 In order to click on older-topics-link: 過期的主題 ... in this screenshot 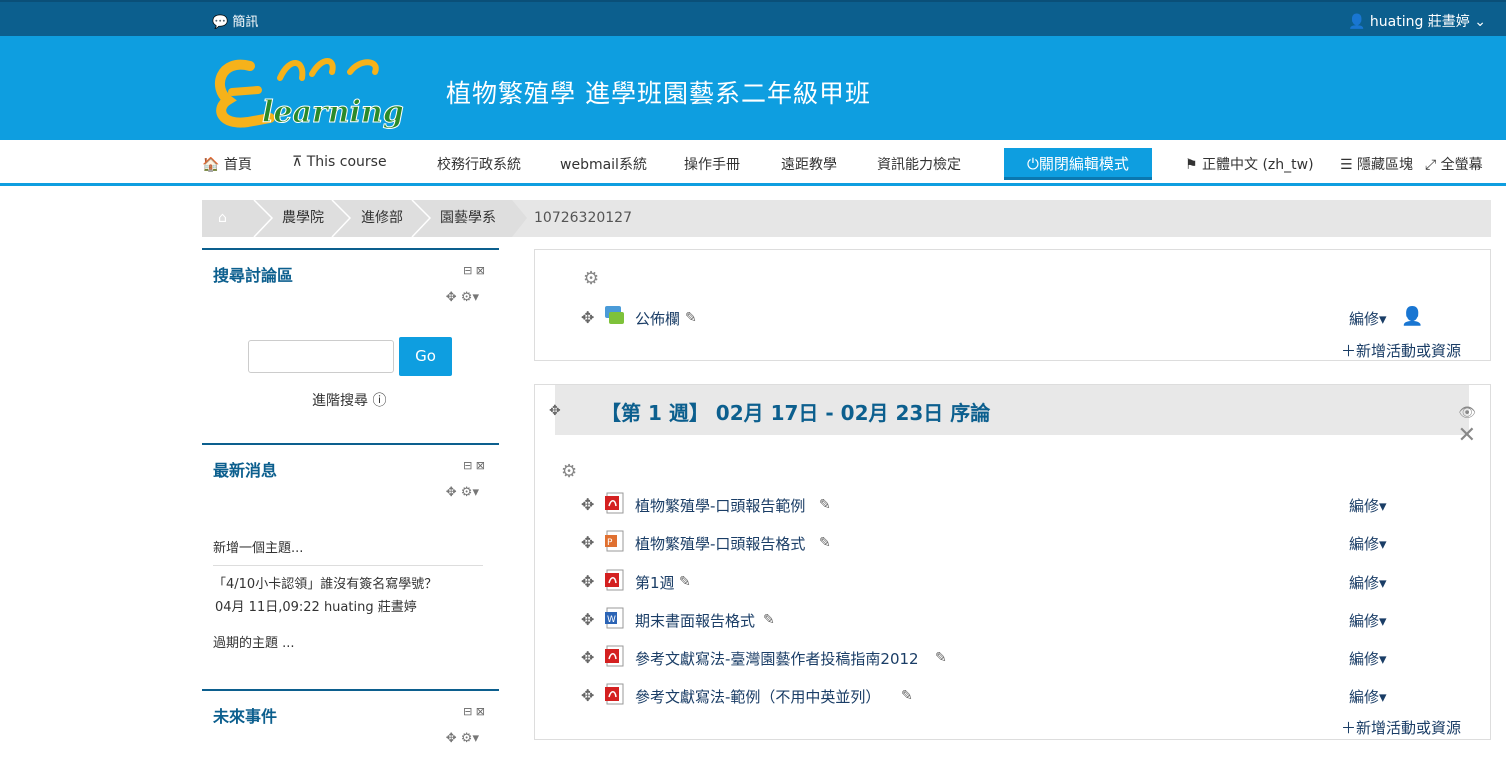, I will do `click(254, 641)`.